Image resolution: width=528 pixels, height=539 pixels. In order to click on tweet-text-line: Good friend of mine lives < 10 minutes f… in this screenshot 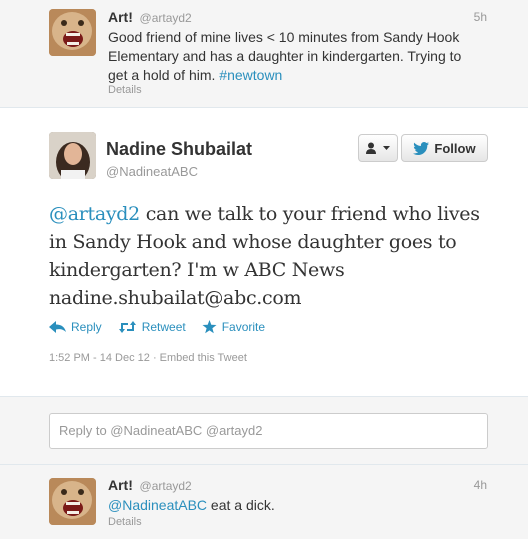, I will do `click(284, 37)`.